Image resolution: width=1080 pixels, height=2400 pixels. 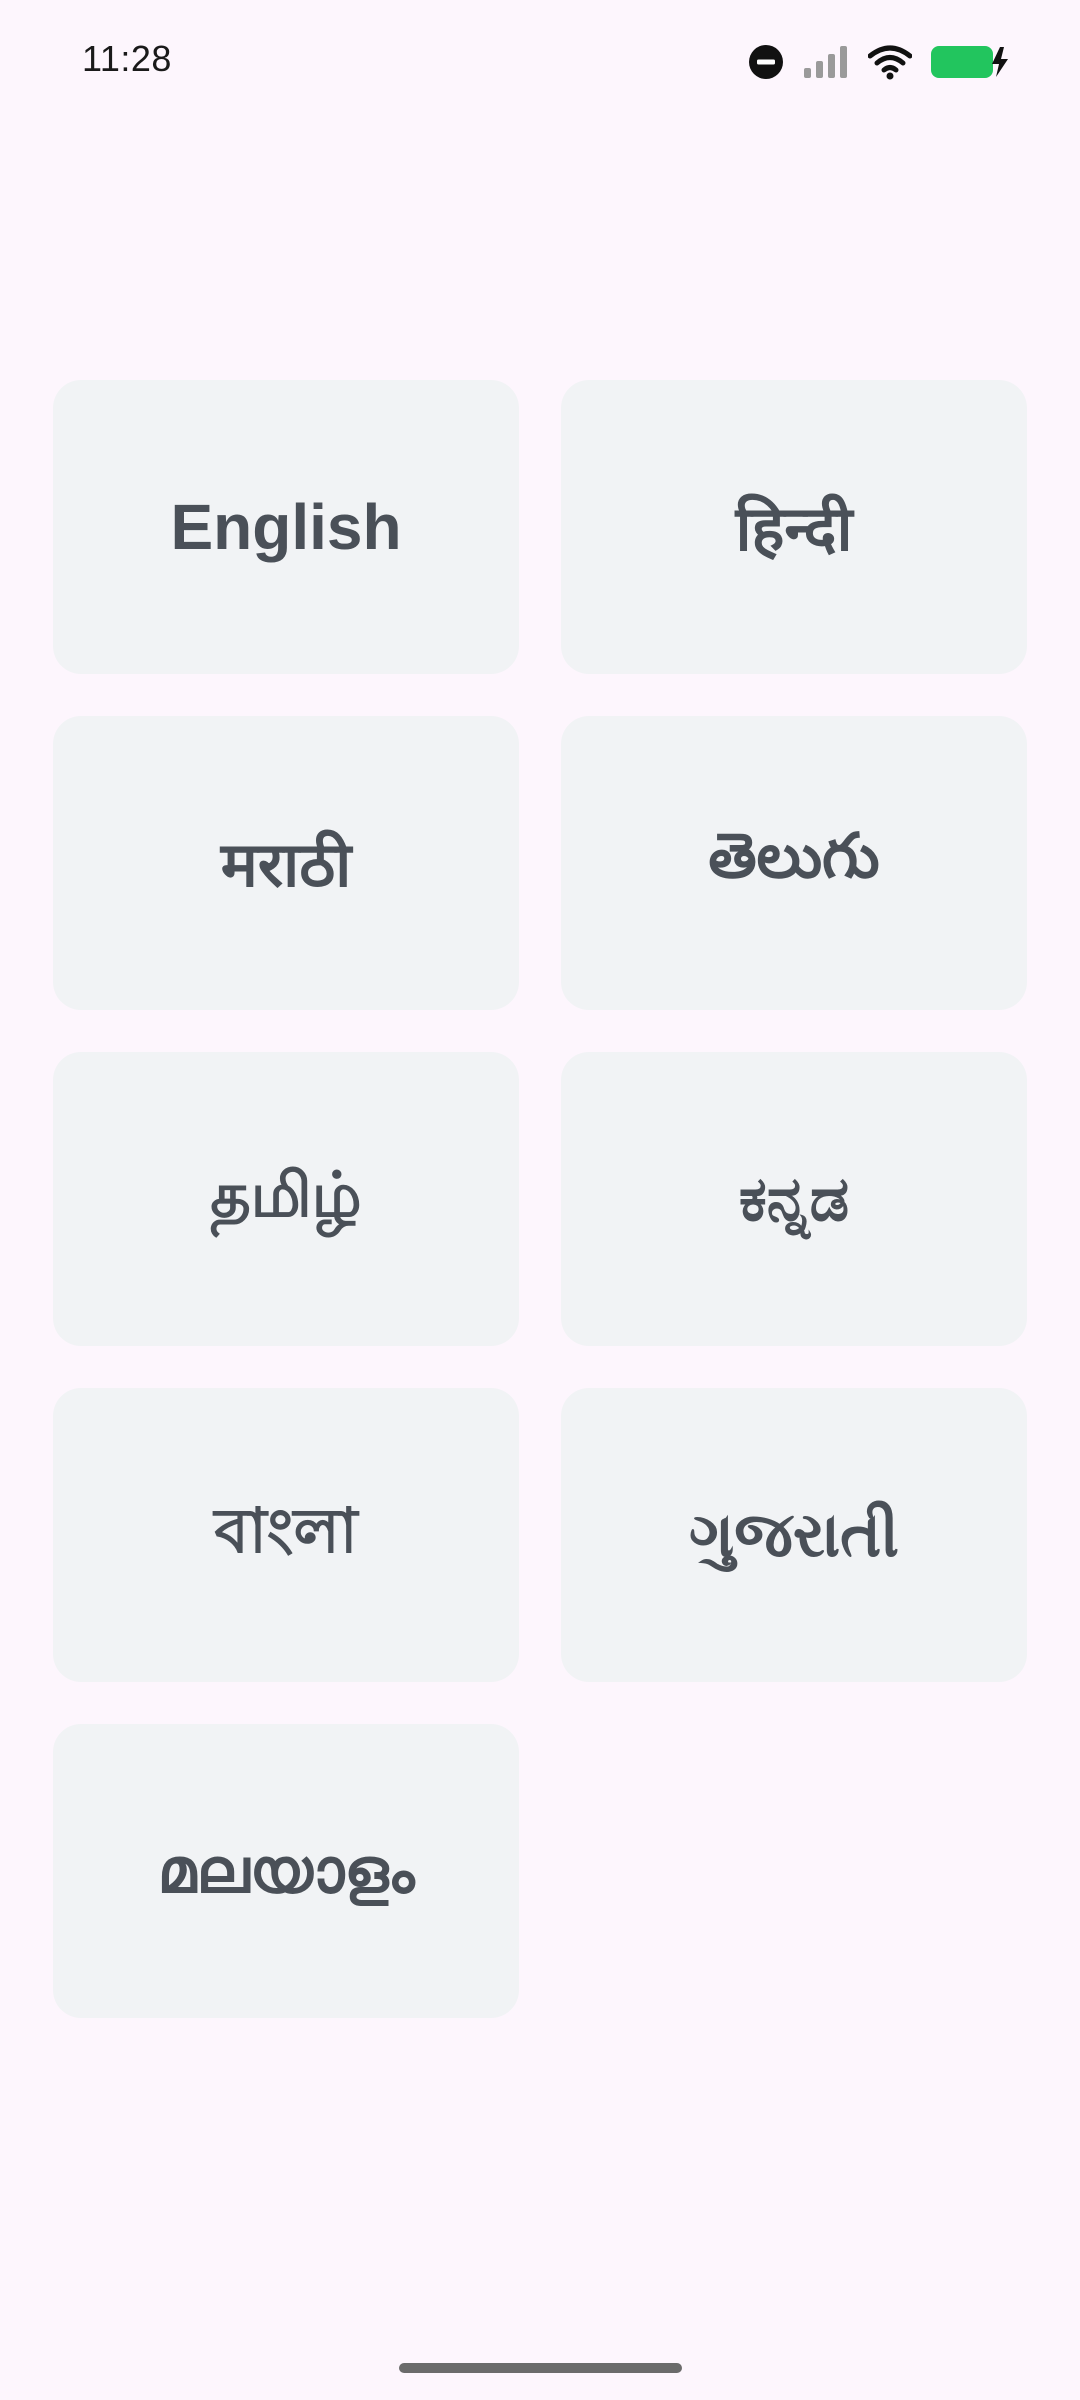 I want to click on language-card-malayalam: മലയാളം, so click(x=286, y=1871).